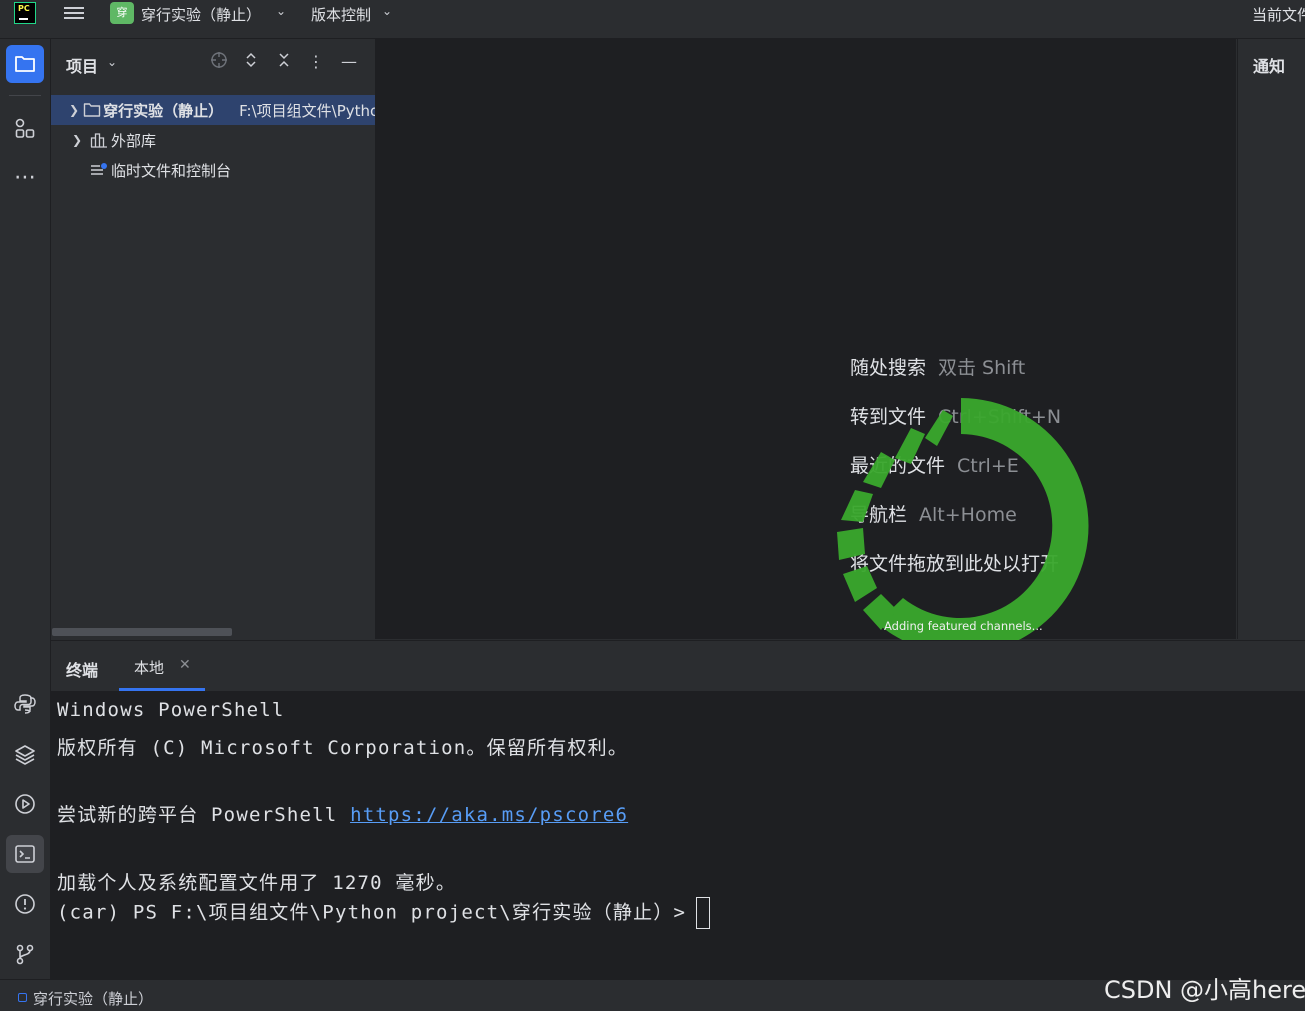 The height and width of the screenshot is (1011, 1305). What do you see at coordinates (99, 140) in the screenshot?
I see `library-icon` at bounding box center [99, 140].